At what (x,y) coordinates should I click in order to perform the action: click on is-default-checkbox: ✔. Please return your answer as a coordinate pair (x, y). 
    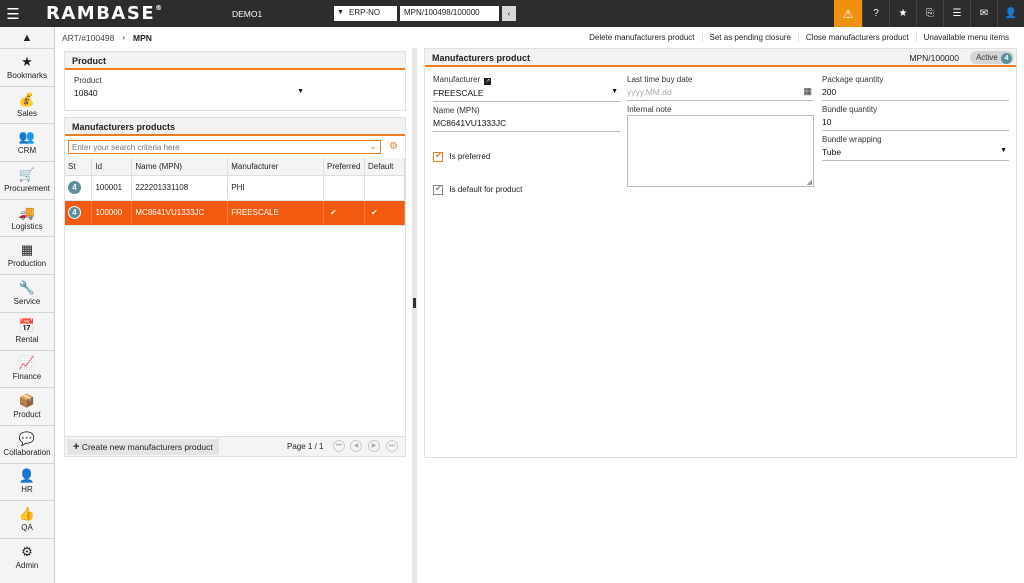
    Looking at the image, I should click on (438, 188).